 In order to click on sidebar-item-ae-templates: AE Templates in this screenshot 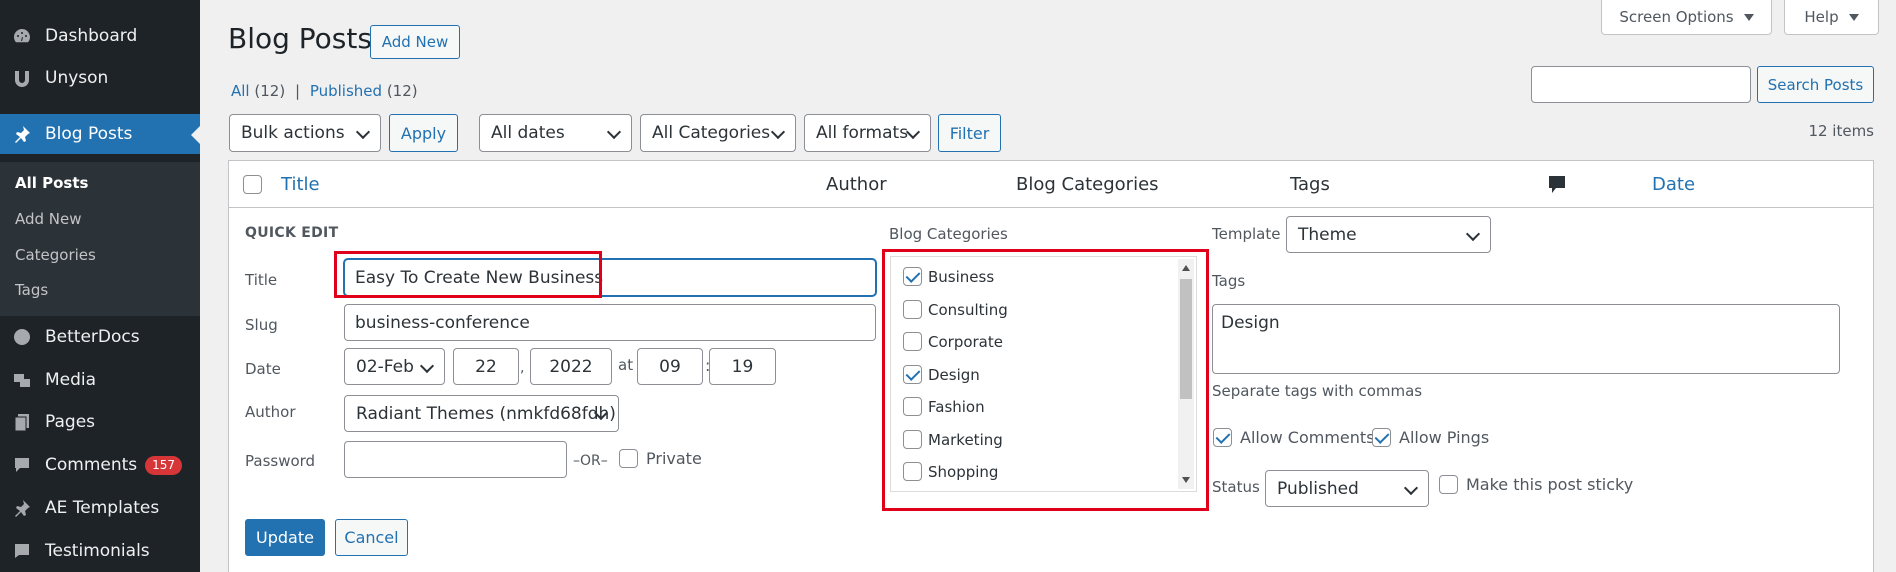, I will do `click(100, 508)`.